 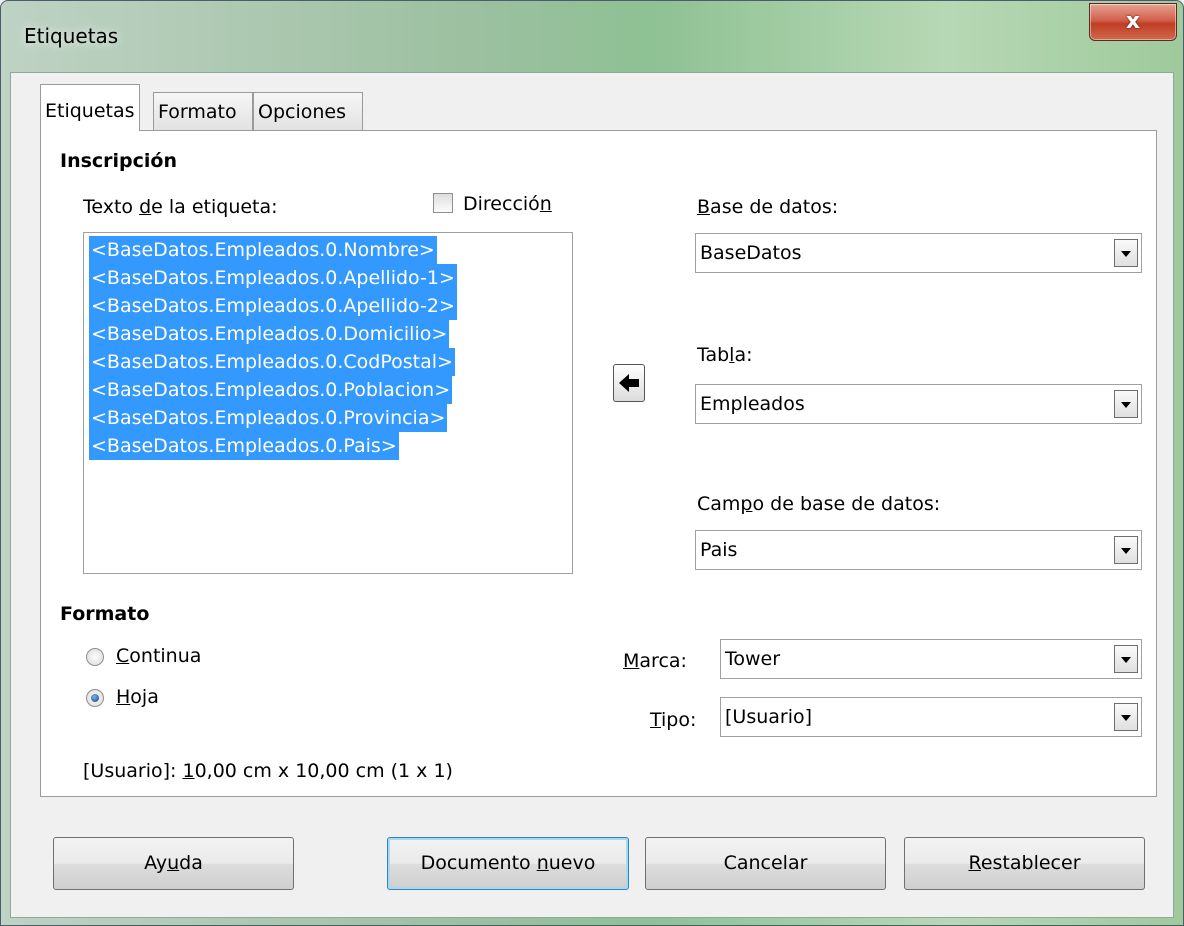 What do you see at coordinates (188, 771) in the screenshot?
I see `format-summary-mnemonic: 1` at bounding box center [188, 771].